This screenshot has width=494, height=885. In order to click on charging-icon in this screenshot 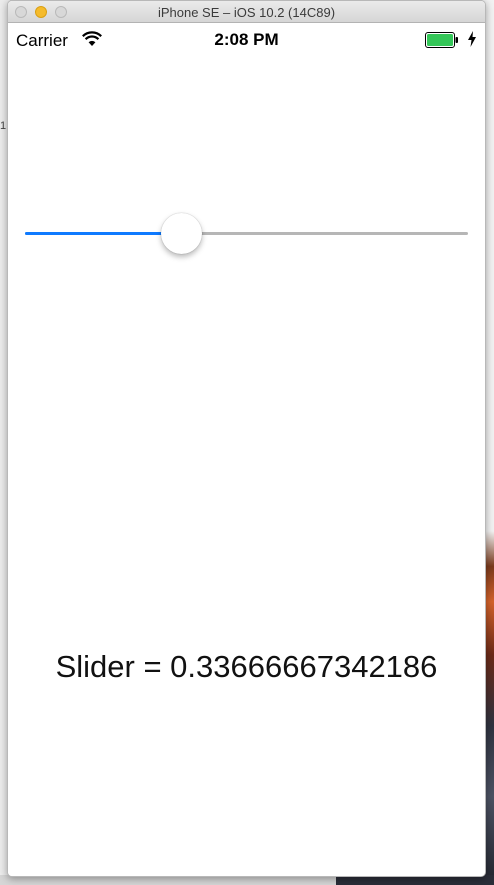, I will do `click(472, 39)`.